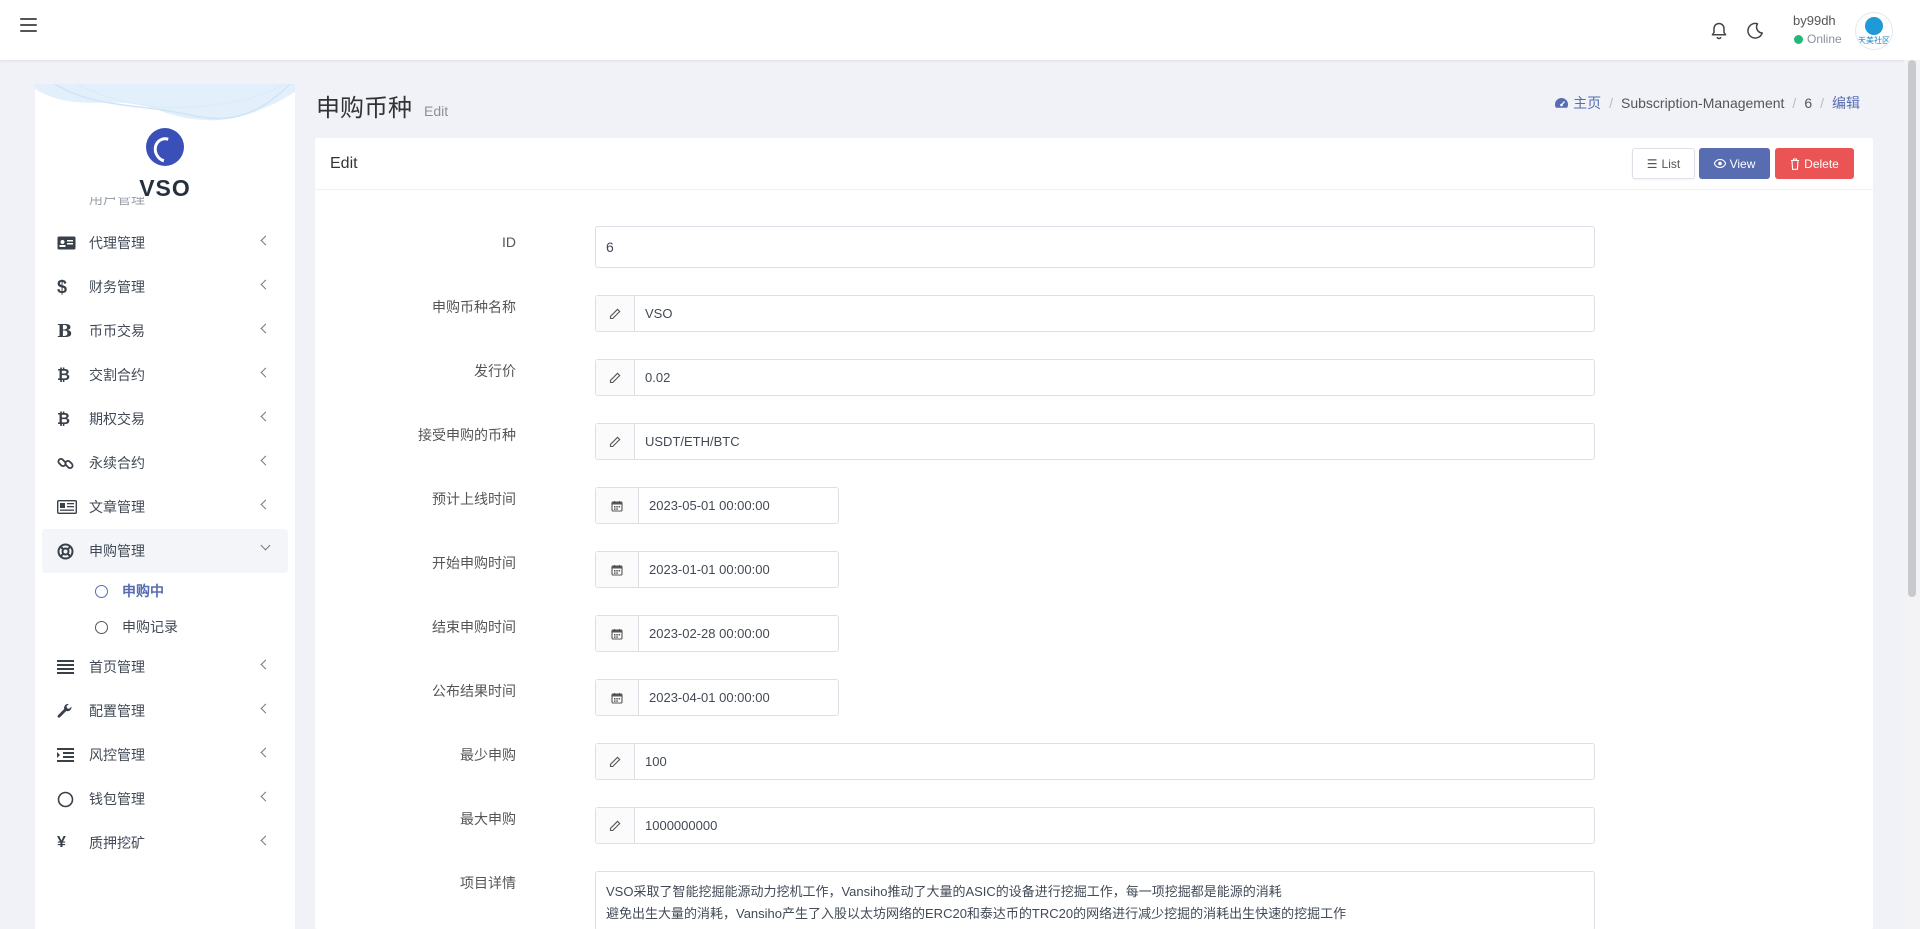 This screenshot has height=929, width=1920. I want to click on sidebar-item-label: 代理管理, so click(117, 243).